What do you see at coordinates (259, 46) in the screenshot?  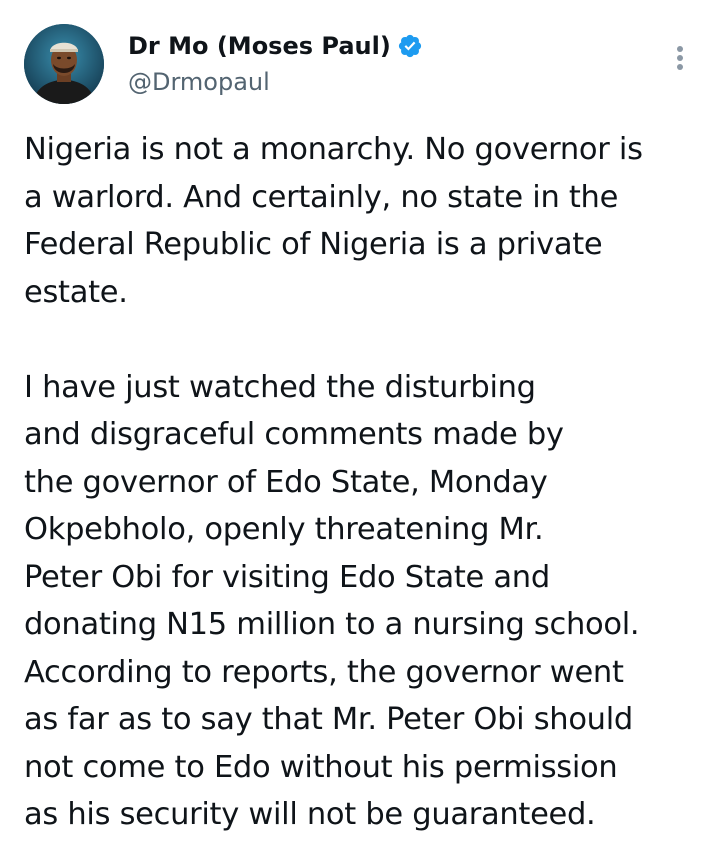 I see `author-display-name: Dr Mo (Moses Paul)` at bounding box center [259, 46].